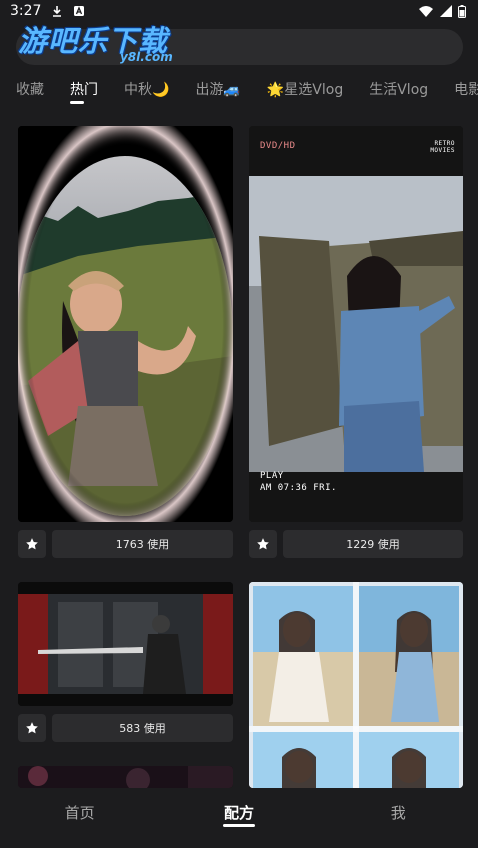 Image resolution: width=478 pixels, height=848 pixels. What do you see at coordinates (26, 11) in the screenshot?
I see `status-time: 3:27` at bounding box center [26, 11].